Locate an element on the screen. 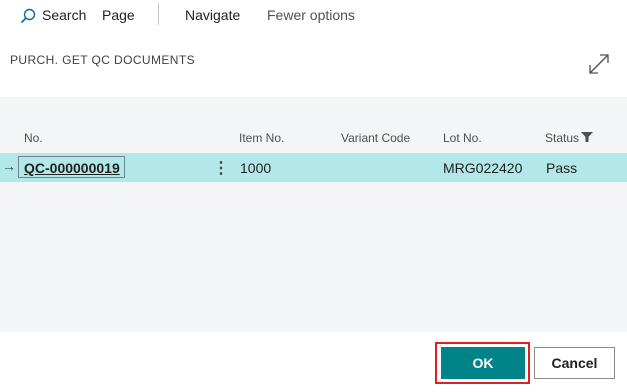  filter-icon is located at coordinates (587, 137).